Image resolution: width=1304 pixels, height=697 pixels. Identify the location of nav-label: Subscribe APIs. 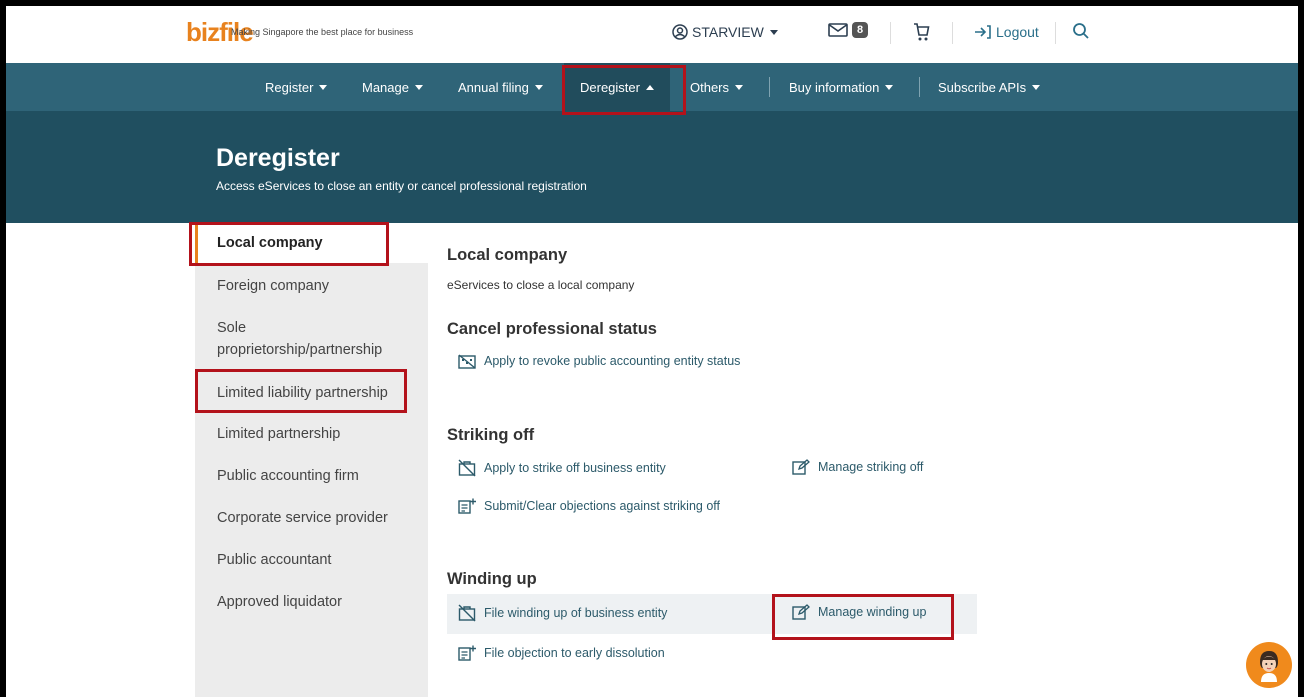
(982, 87).